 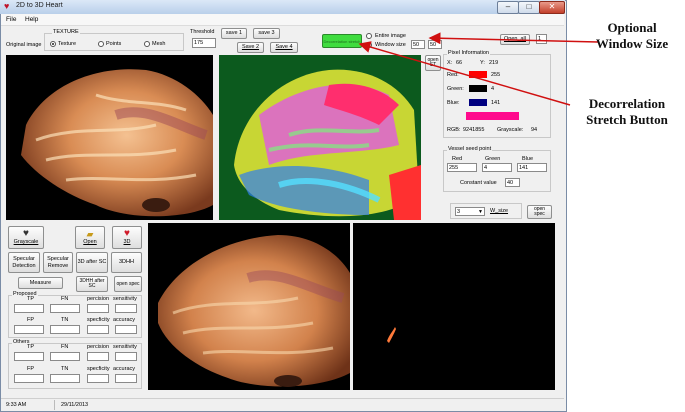 What do you see at coordinates (627, 103) in the screenshot?
I see `annotation-line-3: Decorrelation` at bounding box center [627, 103].